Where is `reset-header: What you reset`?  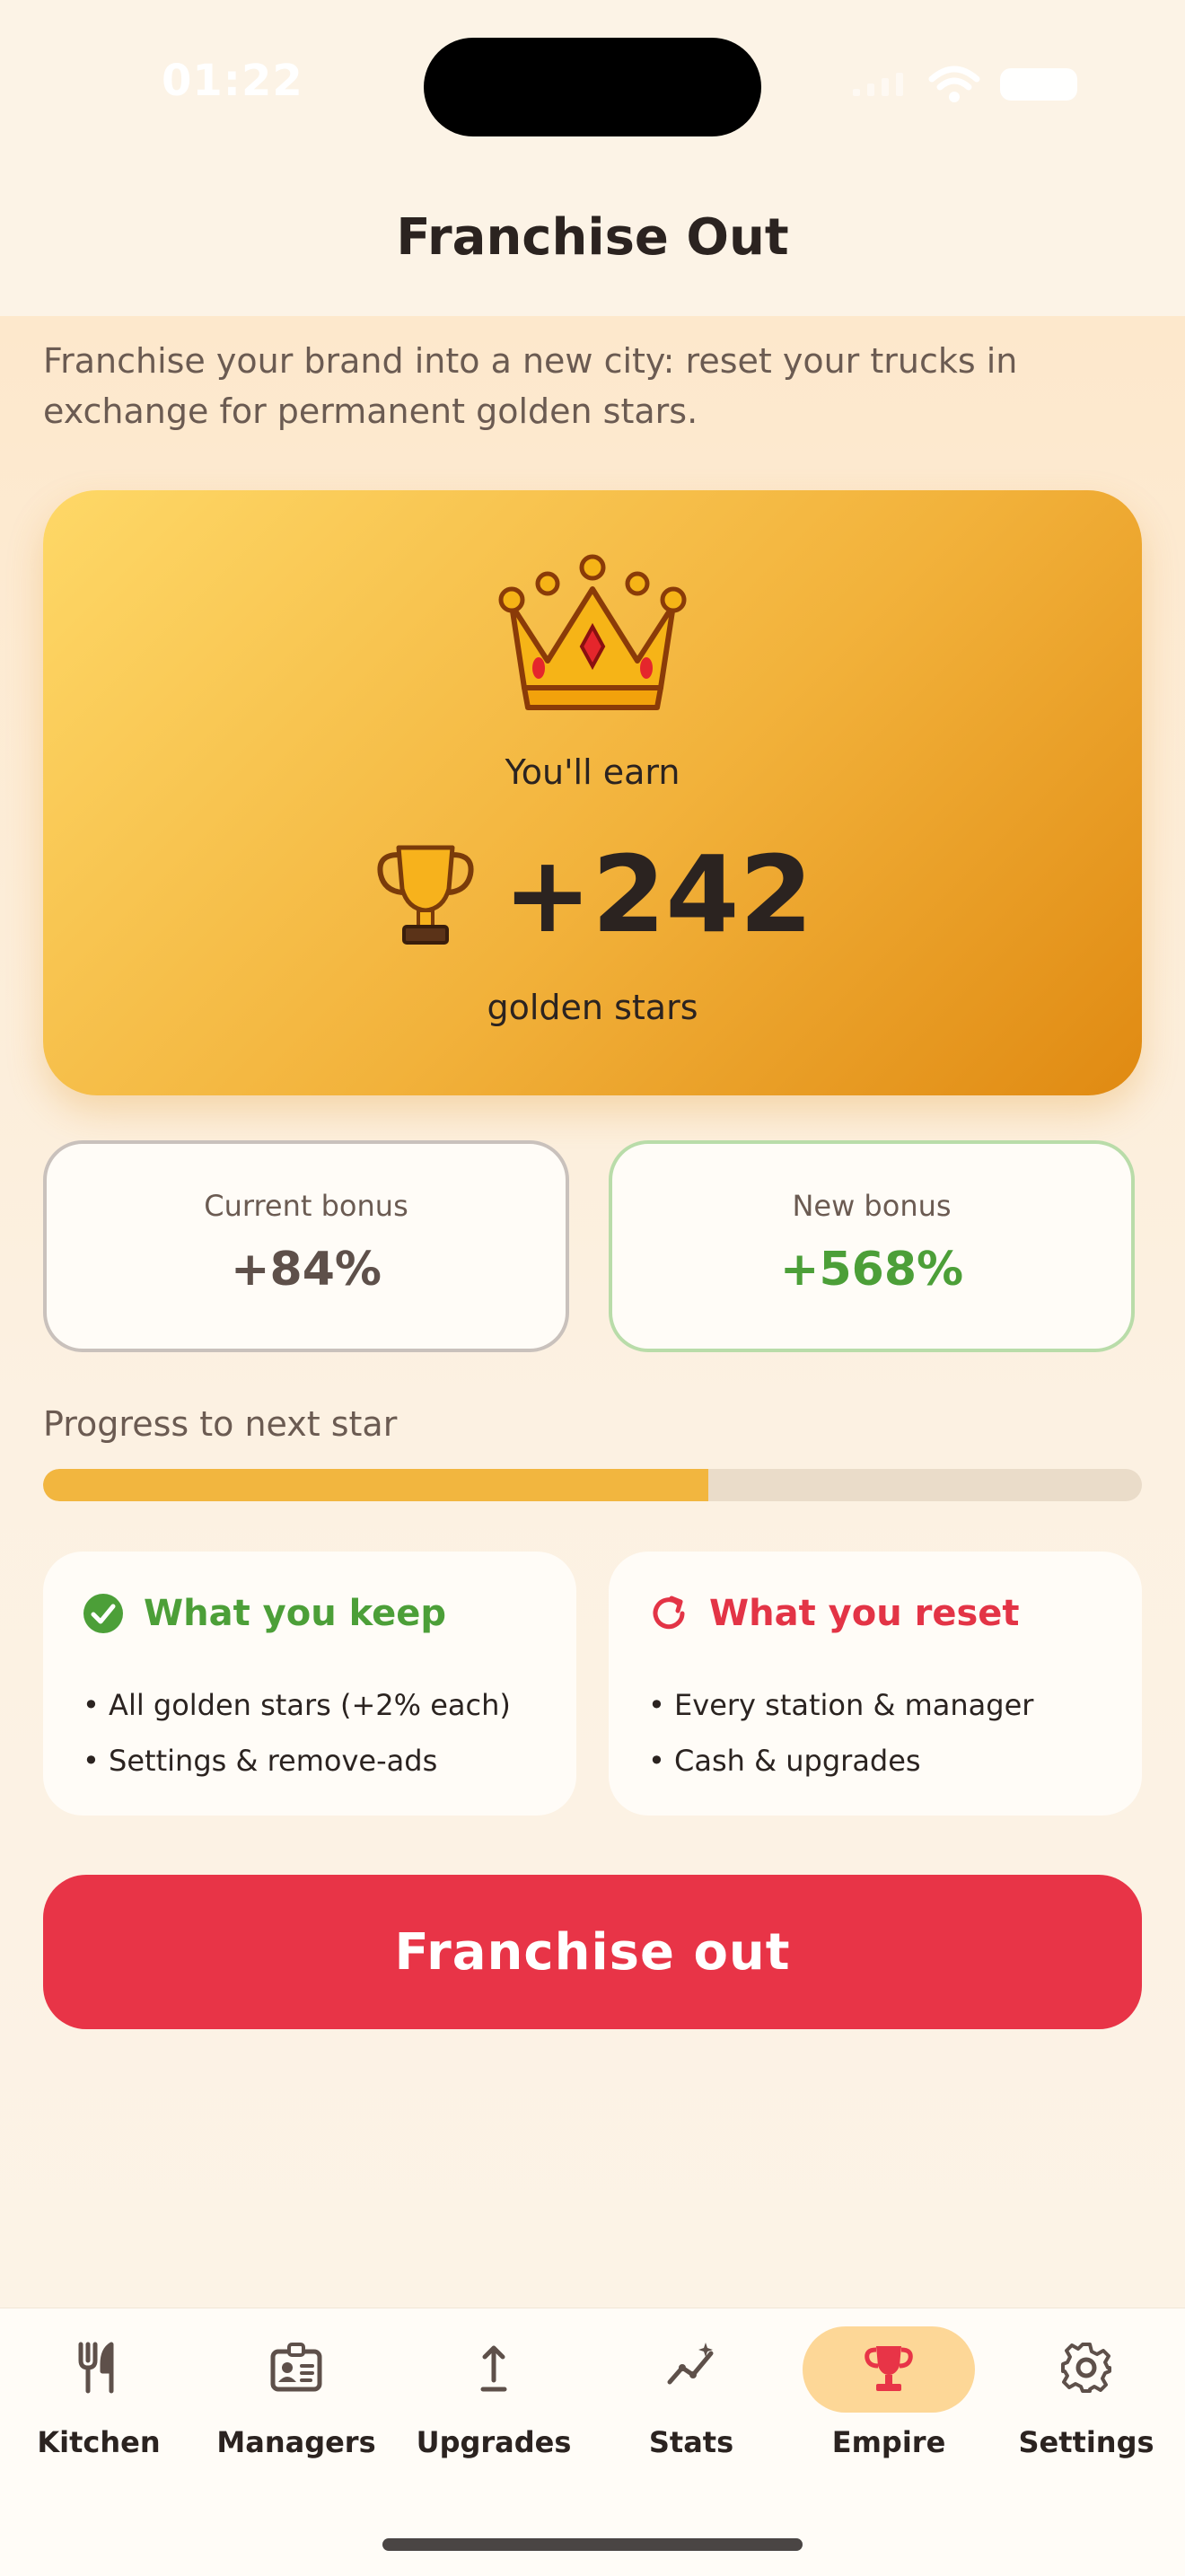
reset-header: What you reset is located at coordinates (834, 1613).